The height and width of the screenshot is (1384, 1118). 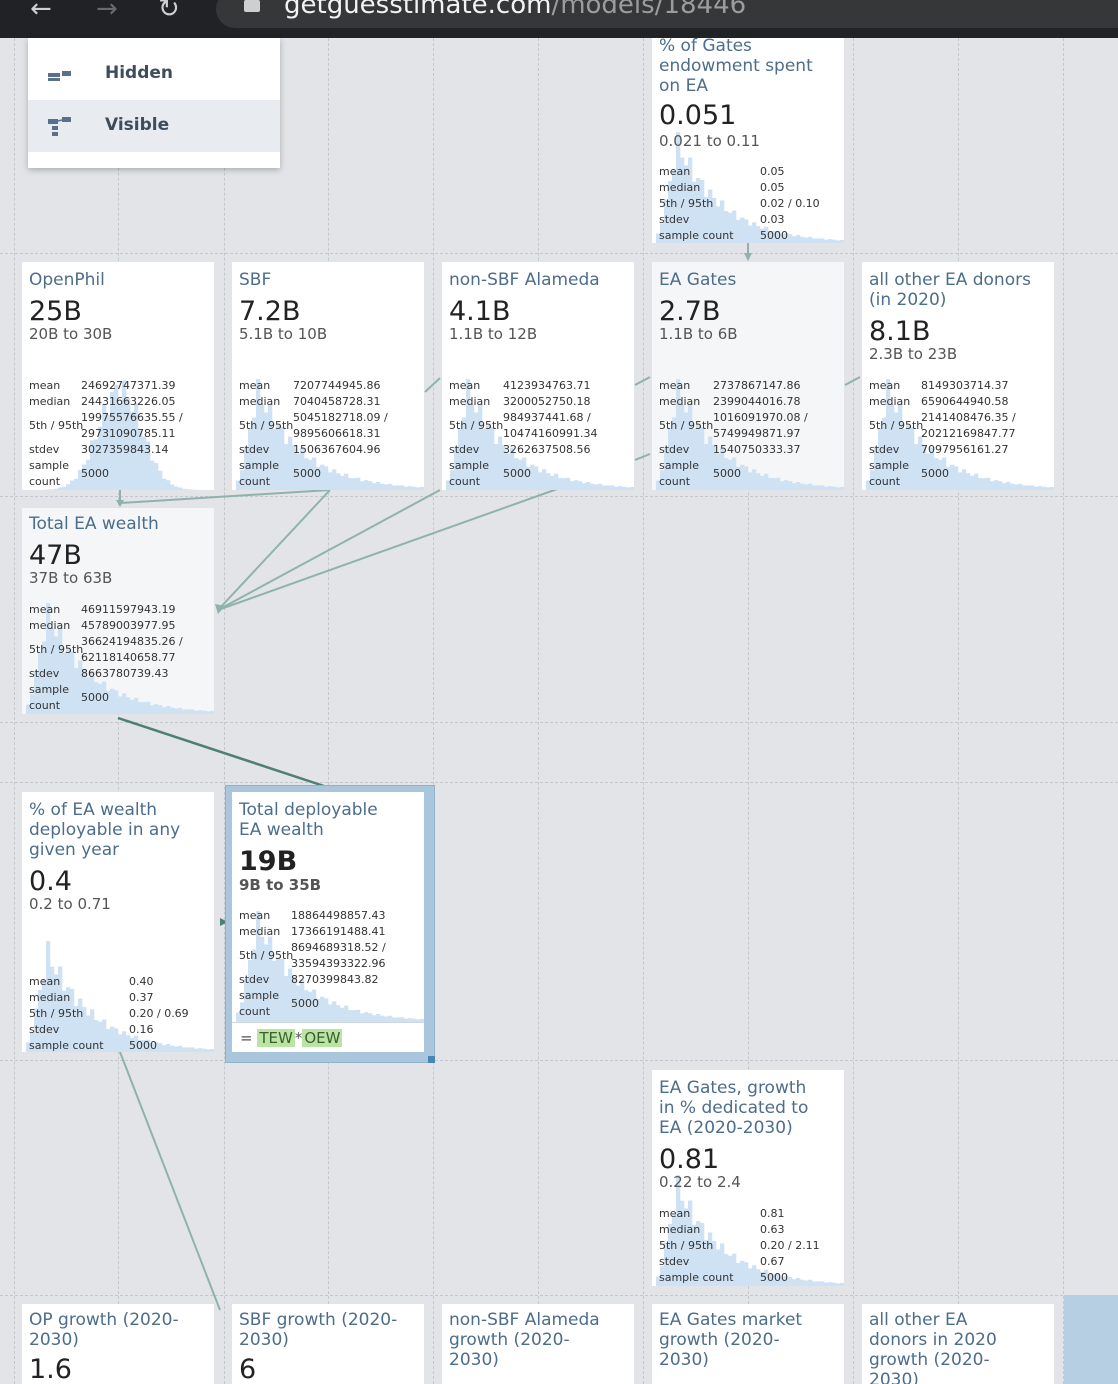 I want to click on stat-row: mean 0.81, so click(x=749, y=1214).